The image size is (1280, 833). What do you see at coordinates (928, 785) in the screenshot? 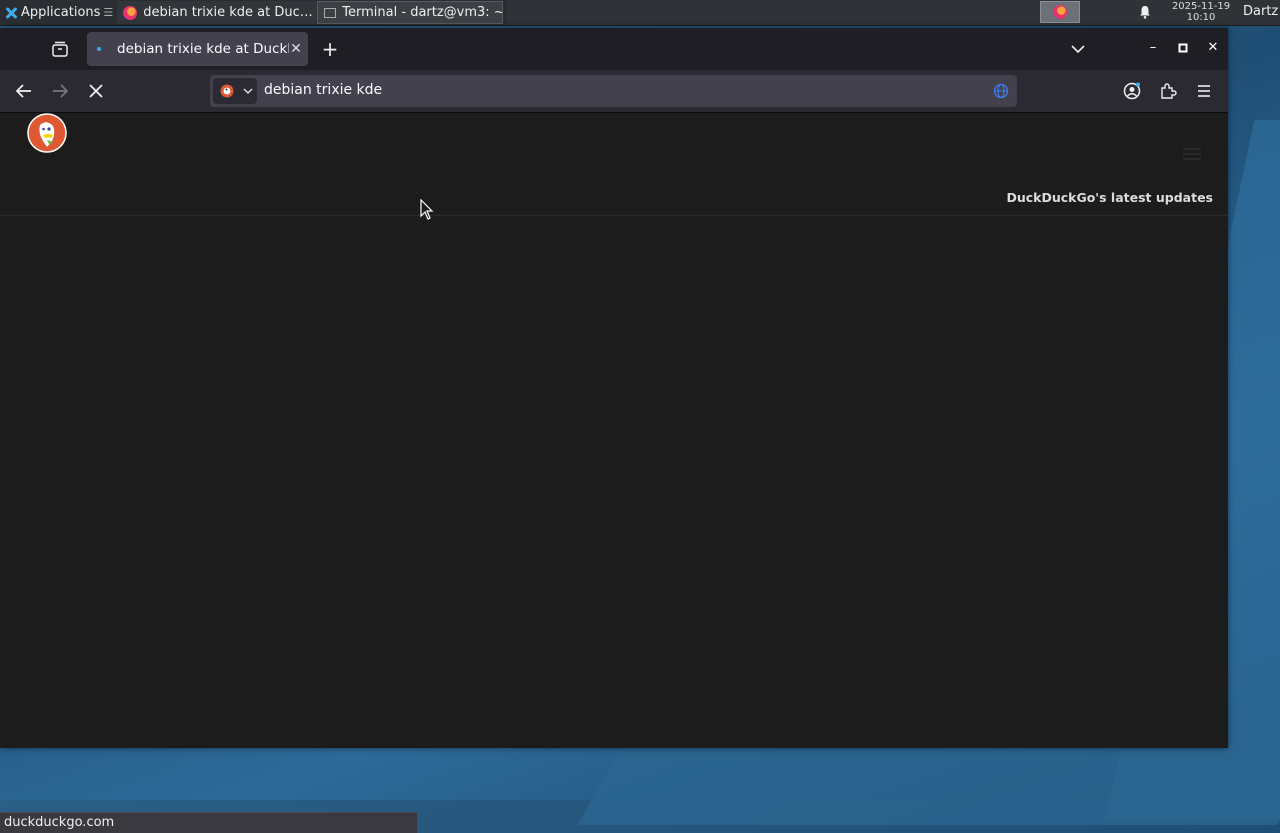
I see `wallpaper-shape` at bounding box center [928, 785].